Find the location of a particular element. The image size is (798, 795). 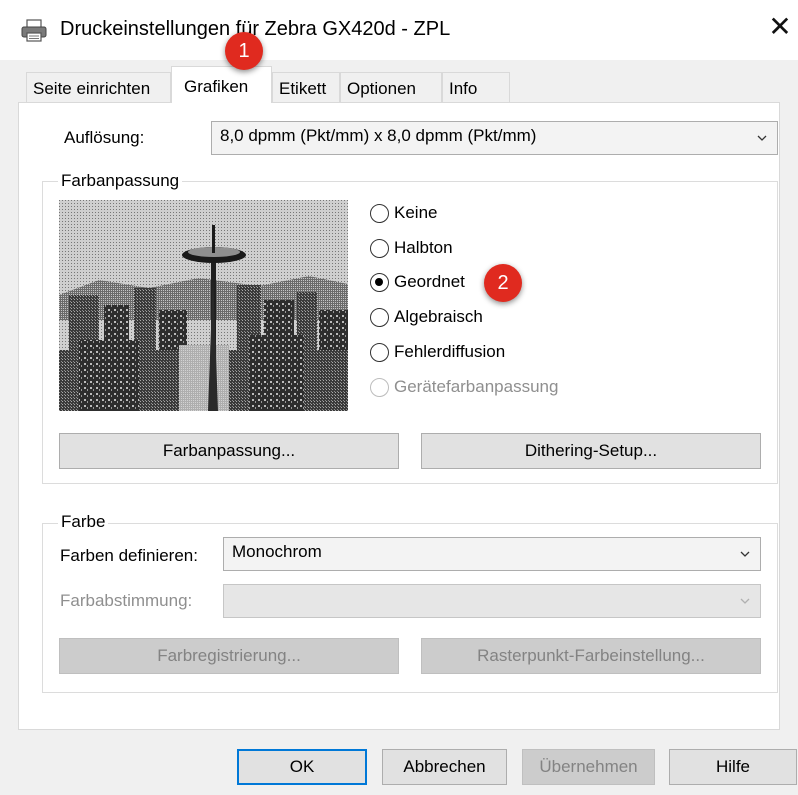

tab-info: Info is located at coordinates (476, 87).